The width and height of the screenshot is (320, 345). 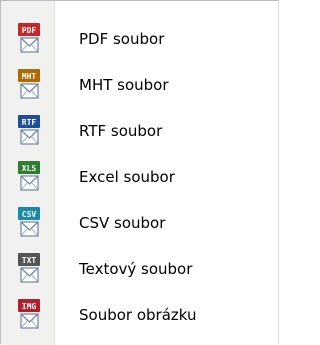 What do you see at coordinates (29, 86) in the screenshot?
I see `mht-mail-icon: MHT` at bounding box center [29, 86].